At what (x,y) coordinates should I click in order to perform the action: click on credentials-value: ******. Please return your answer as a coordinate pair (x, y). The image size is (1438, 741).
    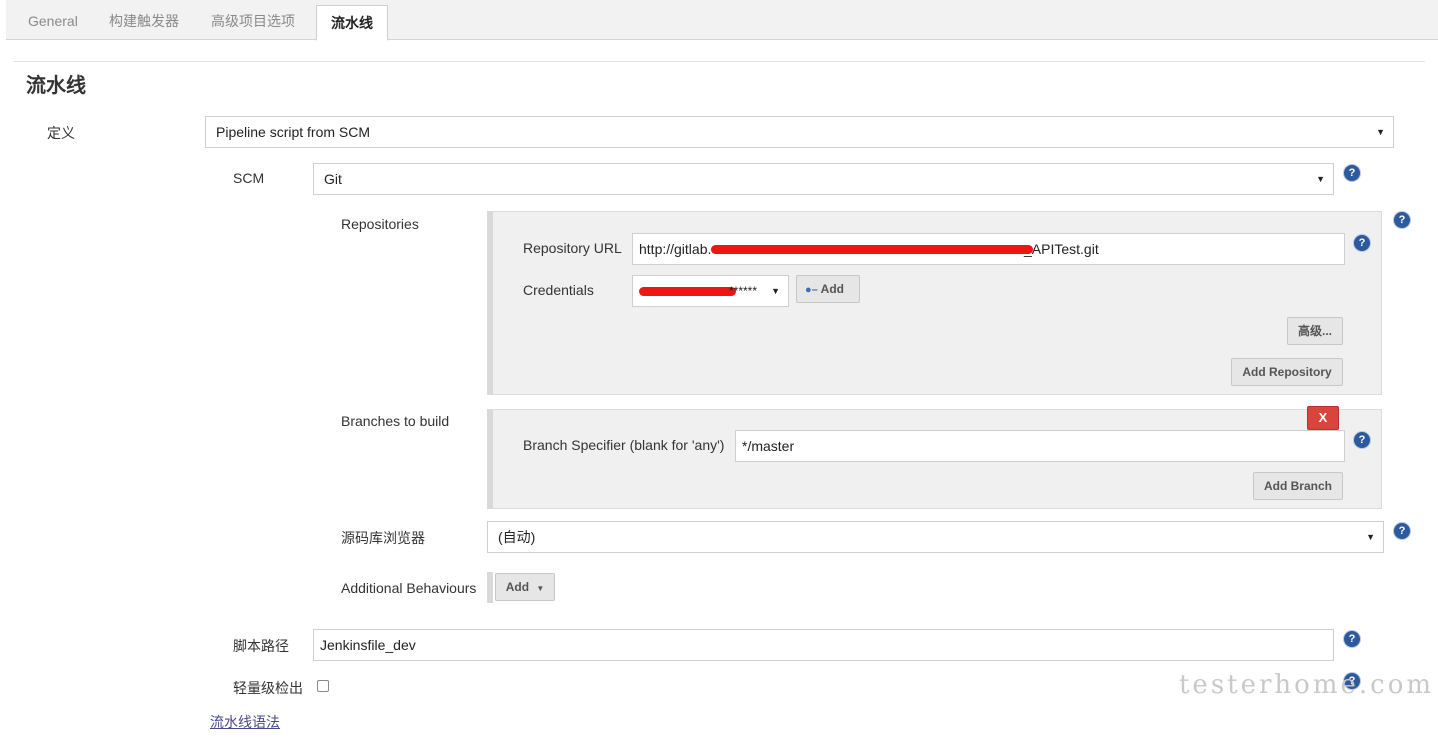
    Looking at the image, I should click on (743, 291).